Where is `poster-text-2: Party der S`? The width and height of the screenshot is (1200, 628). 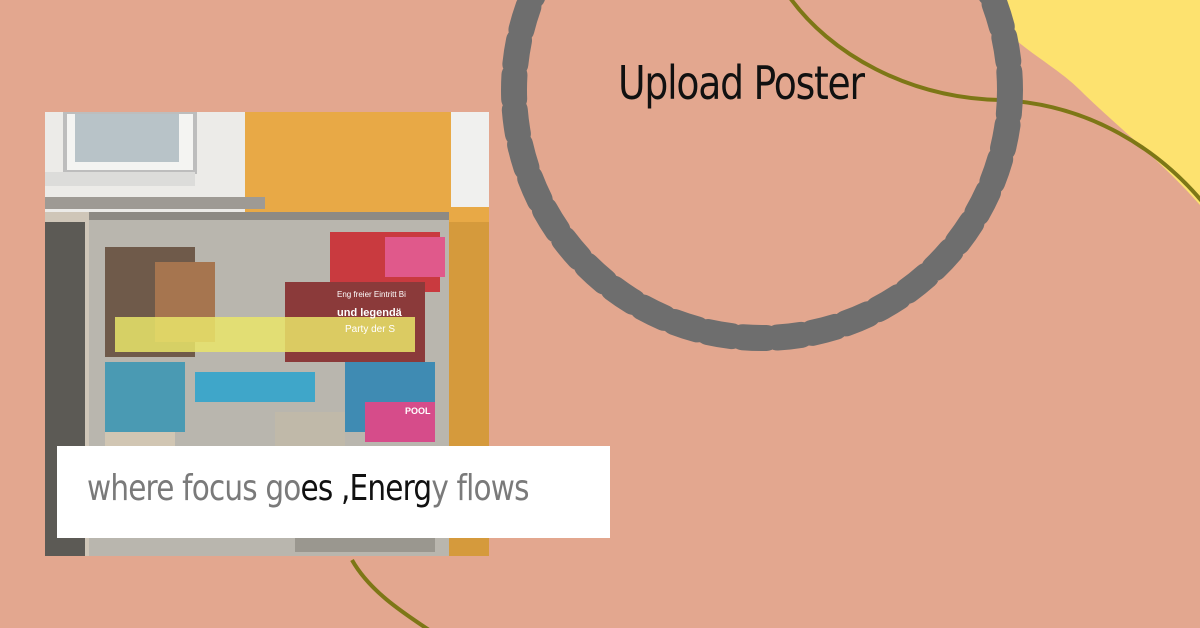
poster-text-2: Party der S is located at coordinates (370, 329).